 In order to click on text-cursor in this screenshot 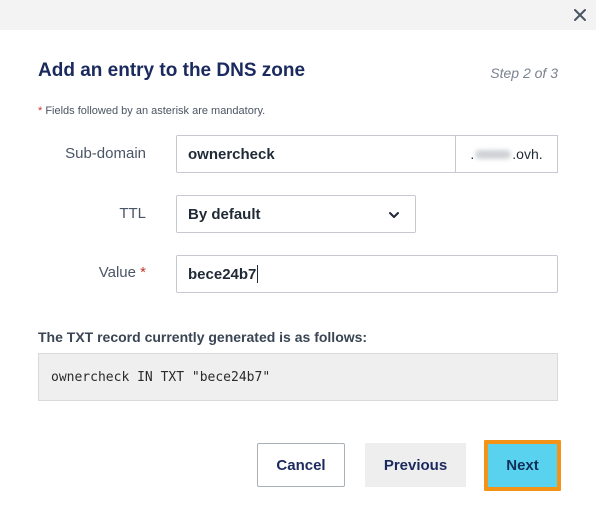, I will do `click(258, 274)`.